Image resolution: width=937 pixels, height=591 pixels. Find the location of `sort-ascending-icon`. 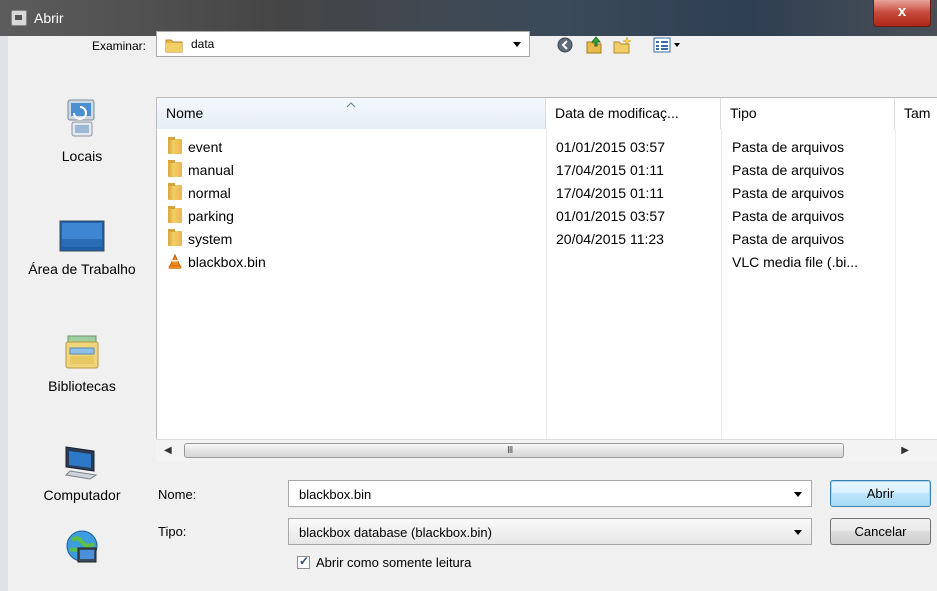

sort-ascending-icon is located at coordinates (351, 105).